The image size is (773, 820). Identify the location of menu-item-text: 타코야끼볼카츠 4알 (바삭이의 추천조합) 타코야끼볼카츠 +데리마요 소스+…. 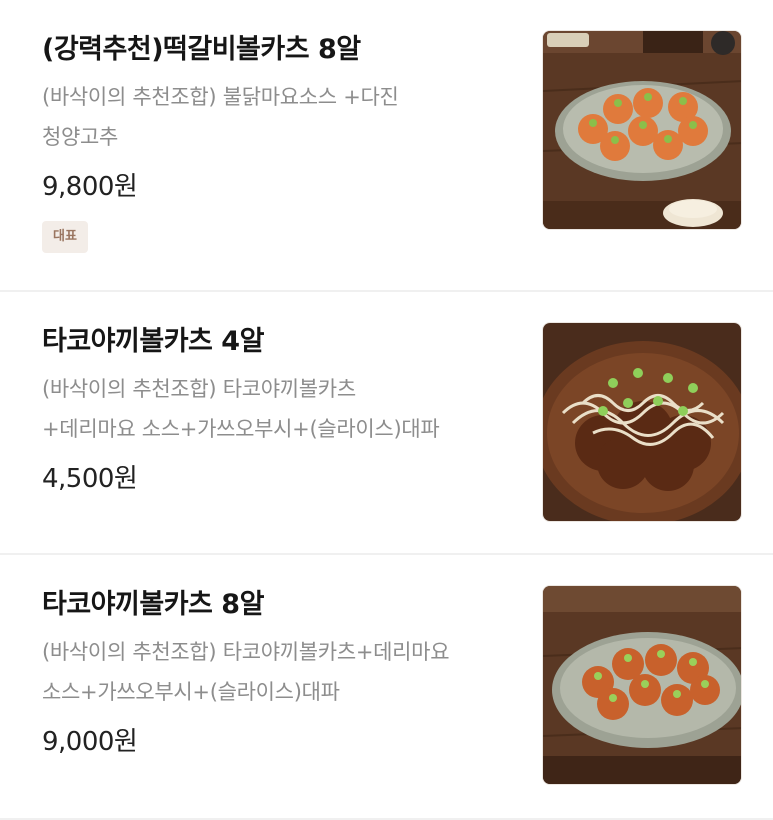
(282, 410).